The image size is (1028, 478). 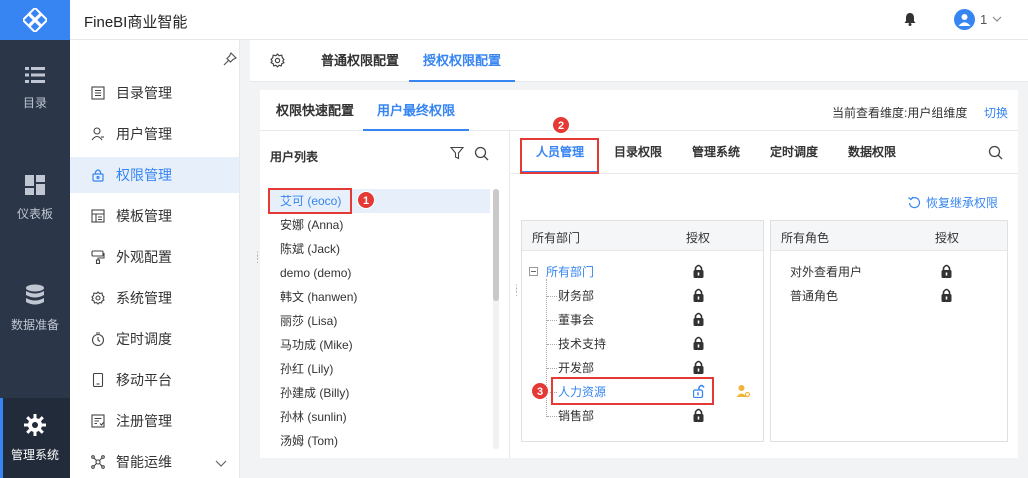 I want to click on tab-user-final-permission: 用户最终权限, so click(x=416, y=110).